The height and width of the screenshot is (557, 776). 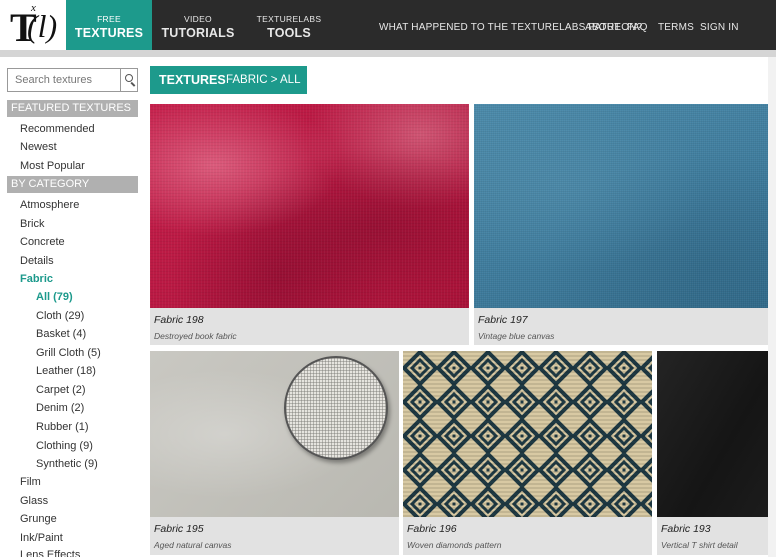 I want to click on by-category-heading: BY CATEGORY, so click(x=72, y=184).